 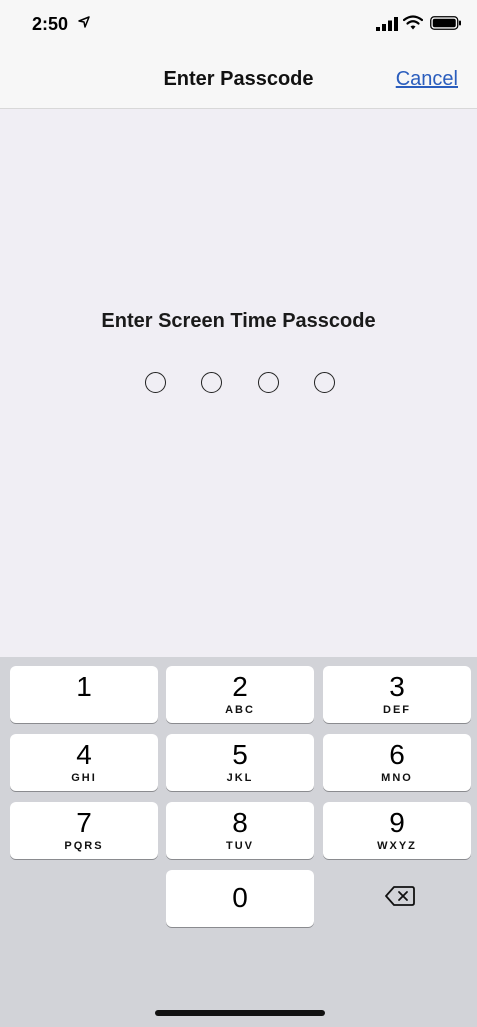 What do you see at coordinates (397, 686) in the screenshot?
I see `key-digit: 3` at bounding box center [397, 686].